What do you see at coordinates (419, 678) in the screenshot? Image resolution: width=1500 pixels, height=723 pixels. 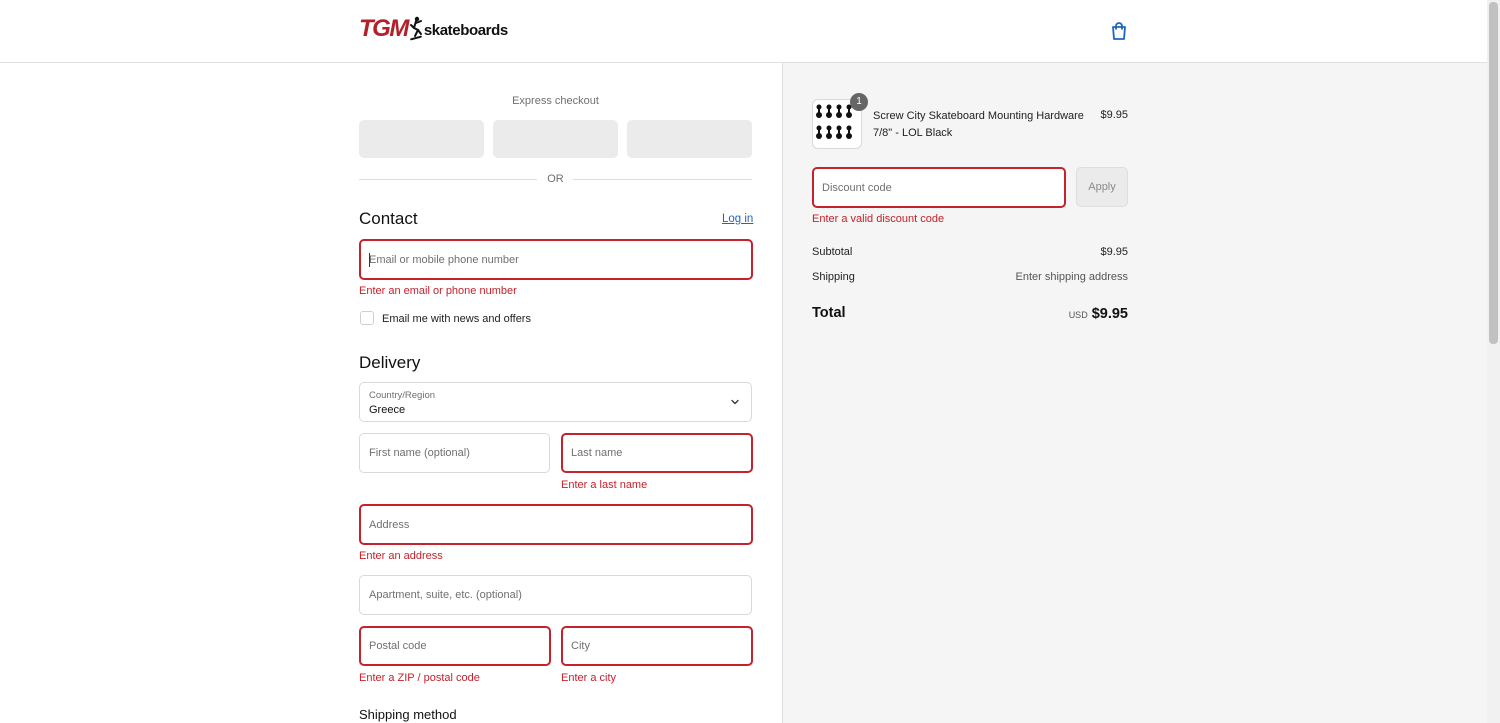 I see `postal-code-error: Enter a ZIP / postal code` at bounding box center [419, 678].